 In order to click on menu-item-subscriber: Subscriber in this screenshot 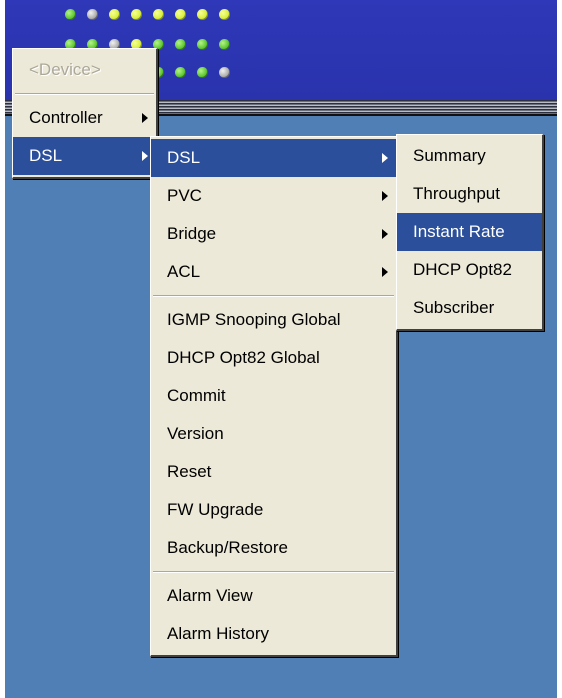, I will do `click(469, 308)`.